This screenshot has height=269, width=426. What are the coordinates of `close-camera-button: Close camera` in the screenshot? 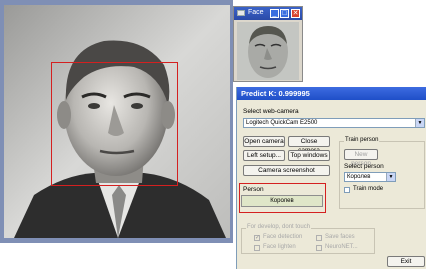 It's located at (309, 145).